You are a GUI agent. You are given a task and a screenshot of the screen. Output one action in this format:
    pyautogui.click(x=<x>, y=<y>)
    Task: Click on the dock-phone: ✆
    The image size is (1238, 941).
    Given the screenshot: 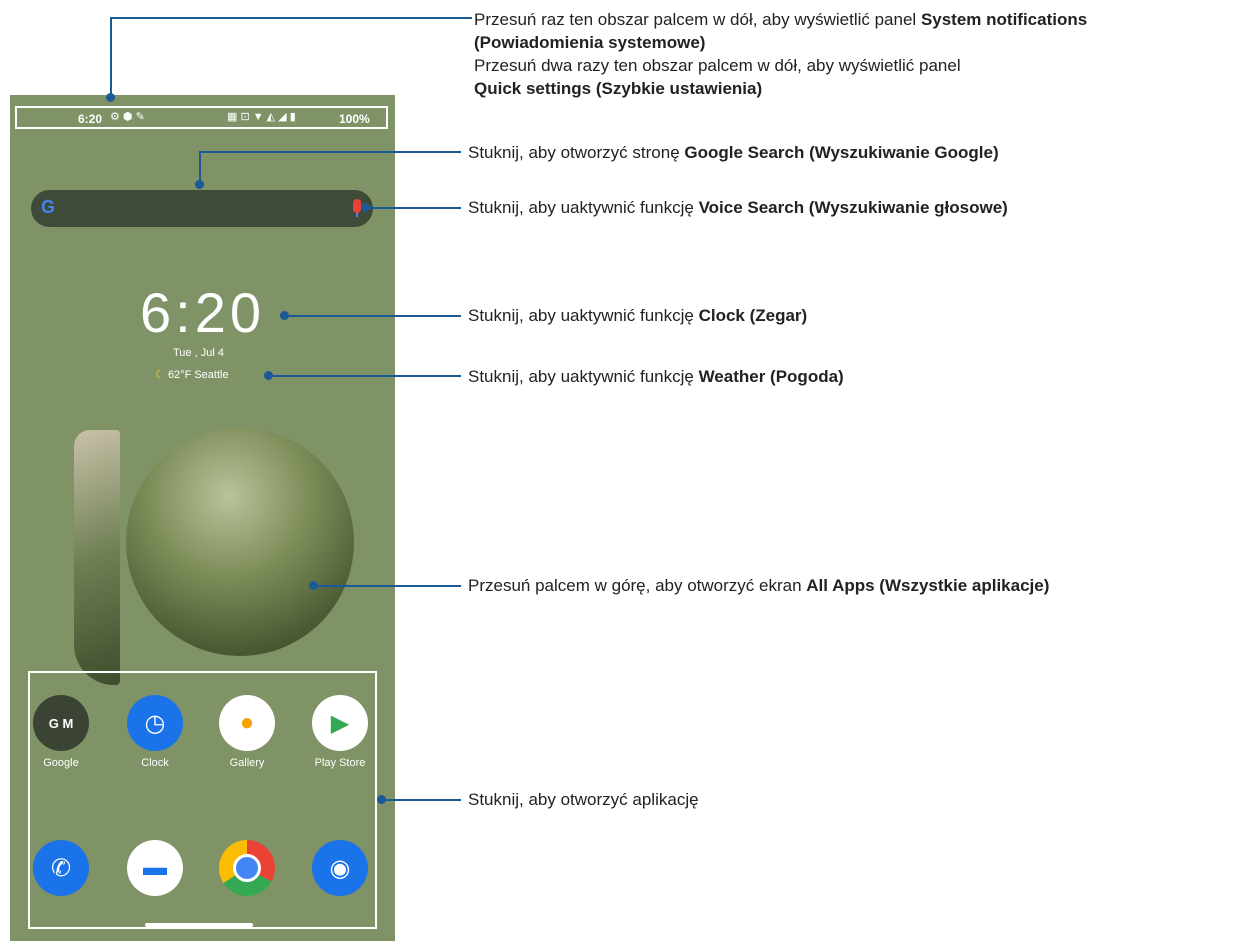 What is the action you would take?
    pyautogui.click(x=61, y=868)
    